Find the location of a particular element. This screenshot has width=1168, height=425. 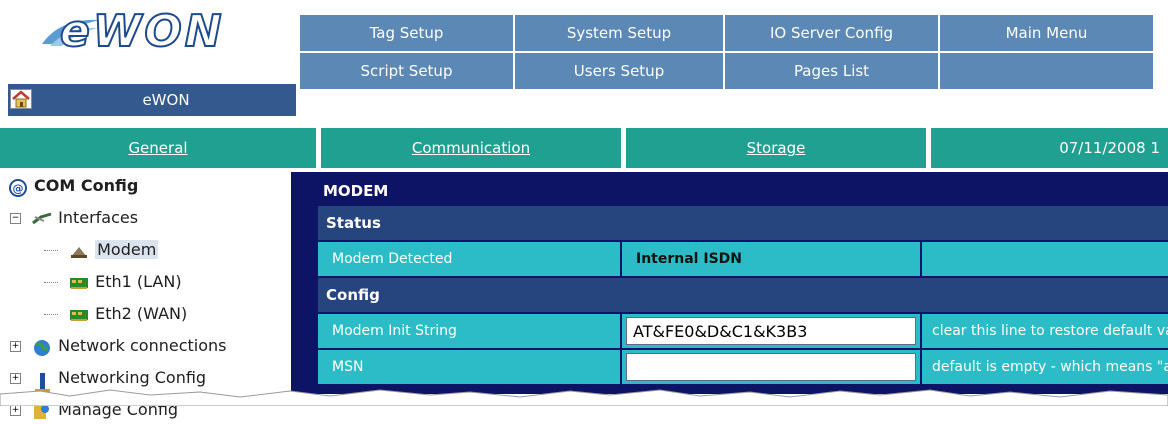

msn-input is located at coordinates (771, 367).